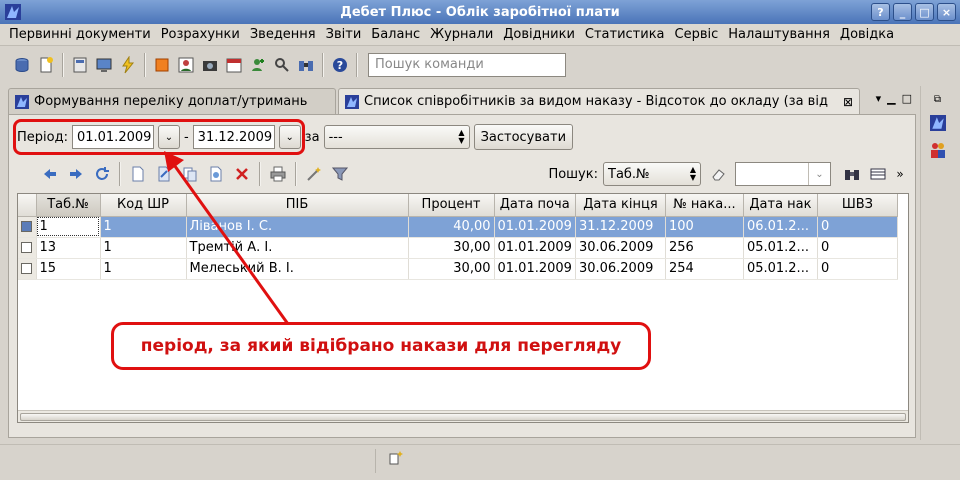  I want to click on monitor-button, so click(104, 65).